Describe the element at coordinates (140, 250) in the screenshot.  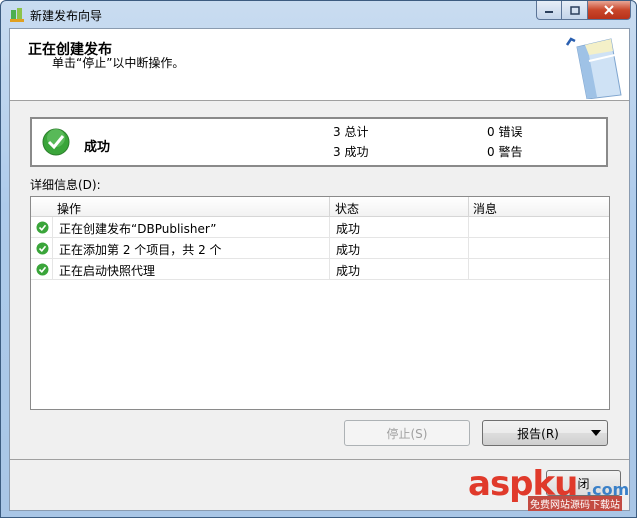
I see `row-action: 正在添加第 2 个项目，共 2 个` at that location.